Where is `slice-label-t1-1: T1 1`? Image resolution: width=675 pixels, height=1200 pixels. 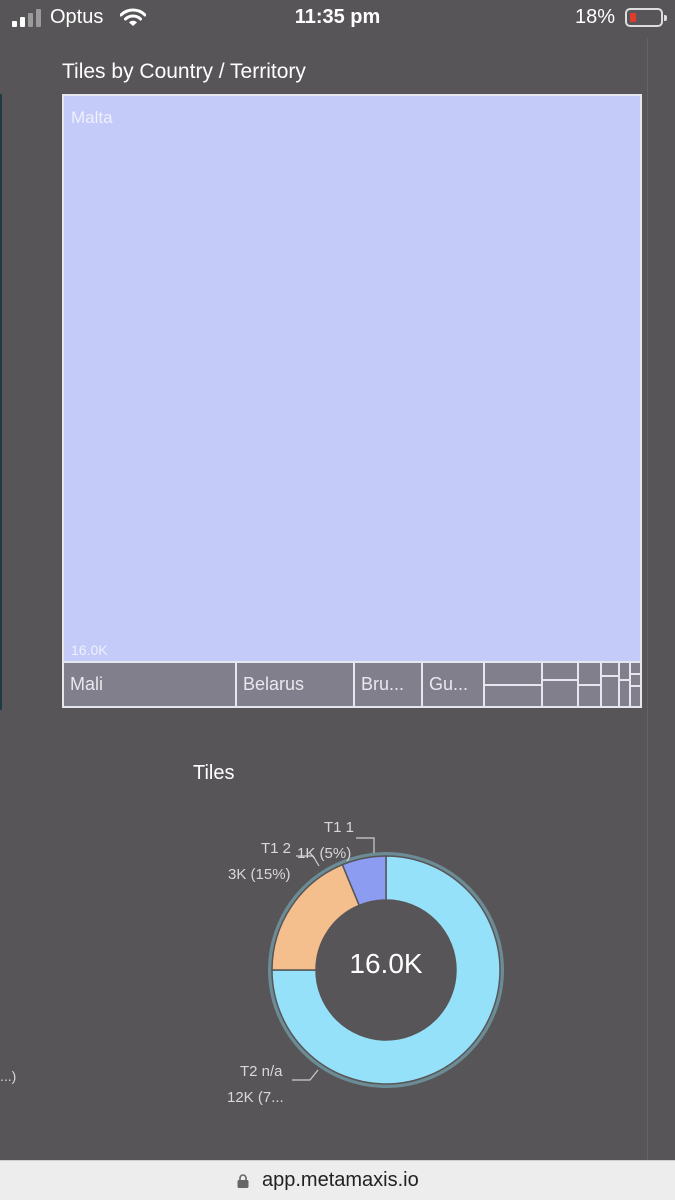 slice-label-t1-1: T1 1 is located at coordinates (339, 827).